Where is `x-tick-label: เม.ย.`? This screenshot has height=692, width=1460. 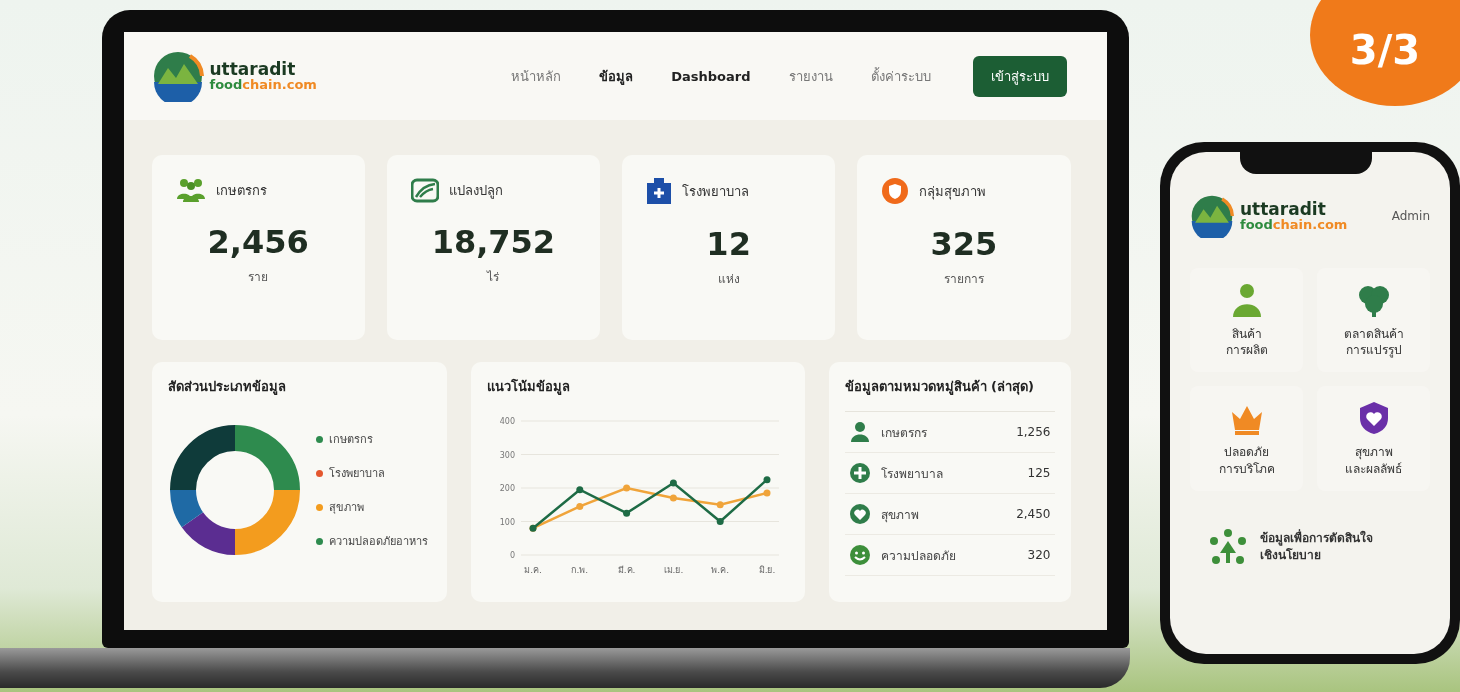
x-tick-label: เม.ย. is located at coordinates (673, 570).